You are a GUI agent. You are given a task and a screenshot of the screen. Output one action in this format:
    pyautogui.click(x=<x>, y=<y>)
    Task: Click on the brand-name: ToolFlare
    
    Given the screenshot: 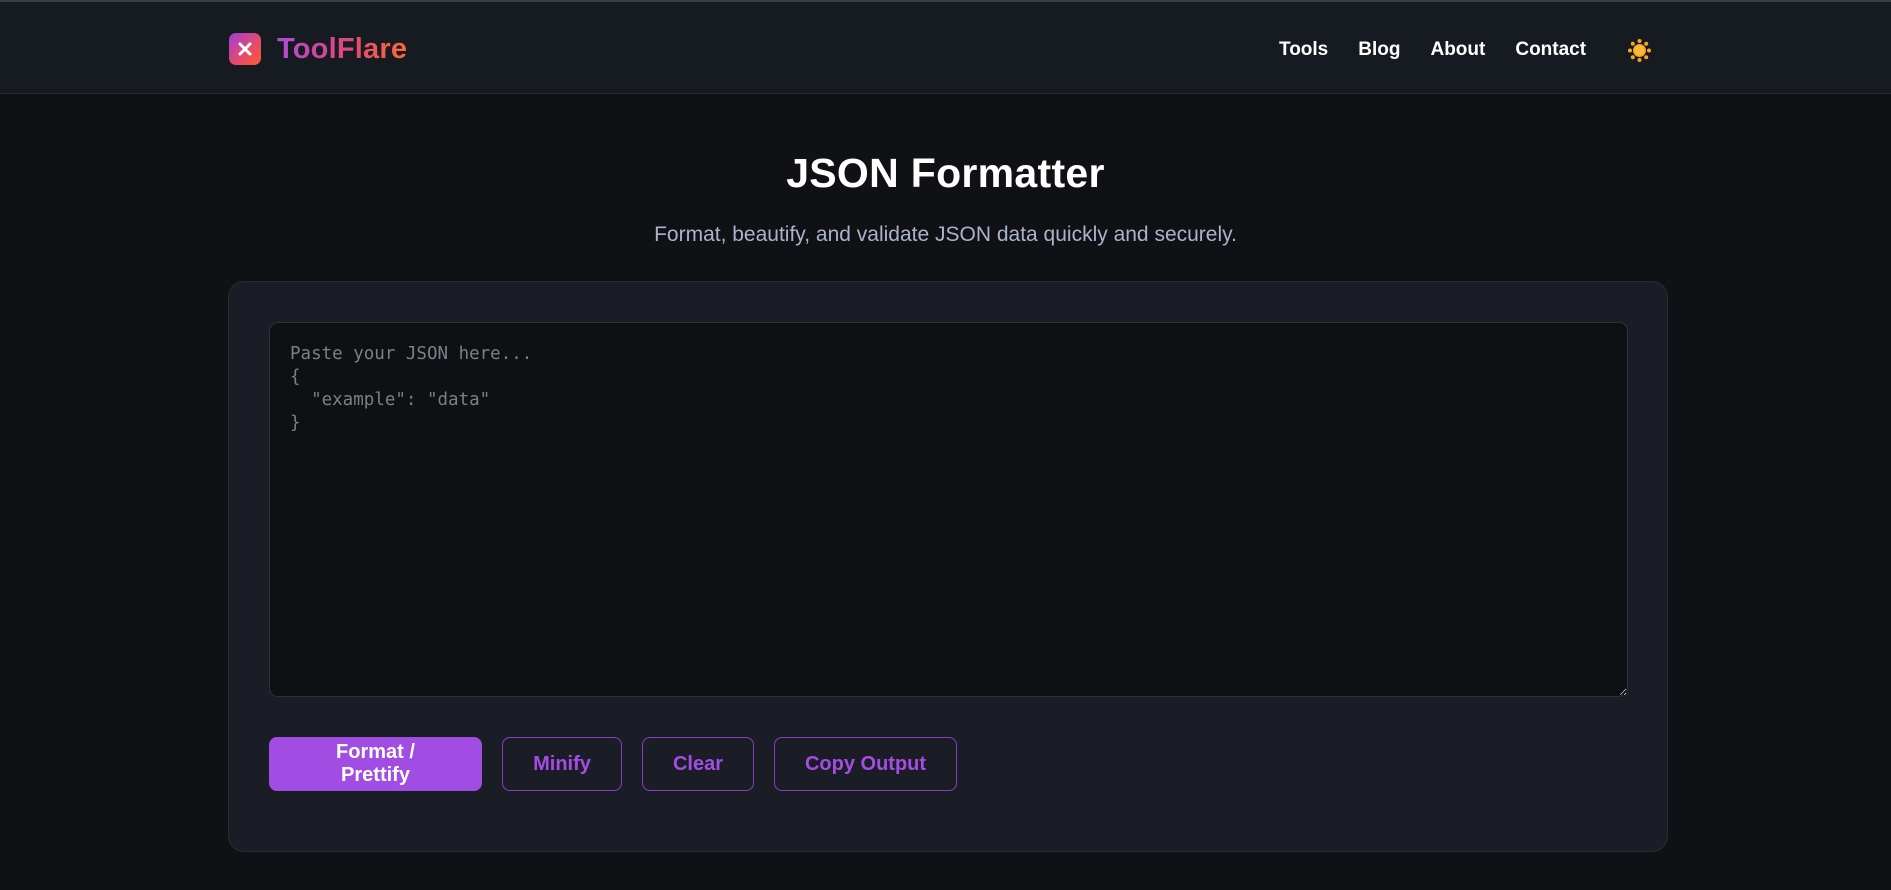 What is the action you would take?
    pyautogui.click(x=342, y=48)
    